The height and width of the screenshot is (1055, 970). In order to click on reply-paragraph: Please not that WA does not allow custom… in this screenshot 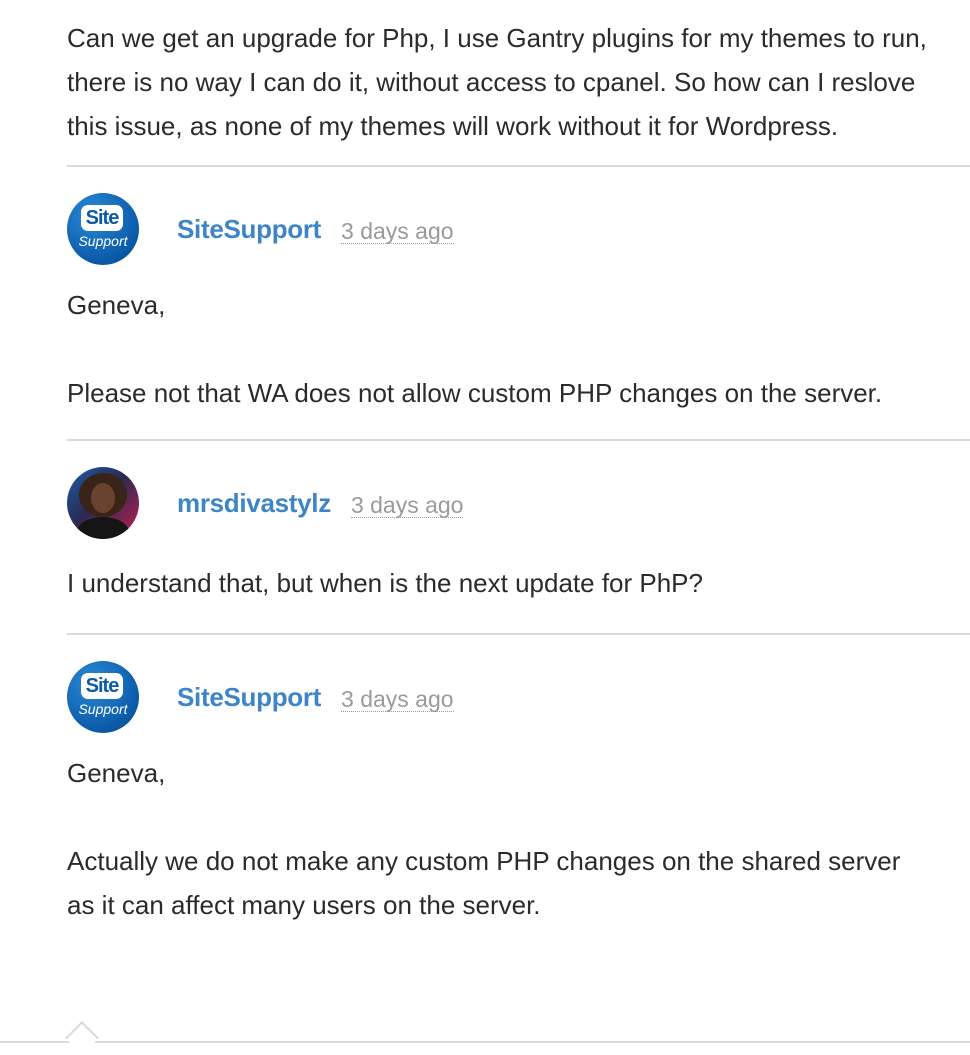, I will do `click(475, 393)`.